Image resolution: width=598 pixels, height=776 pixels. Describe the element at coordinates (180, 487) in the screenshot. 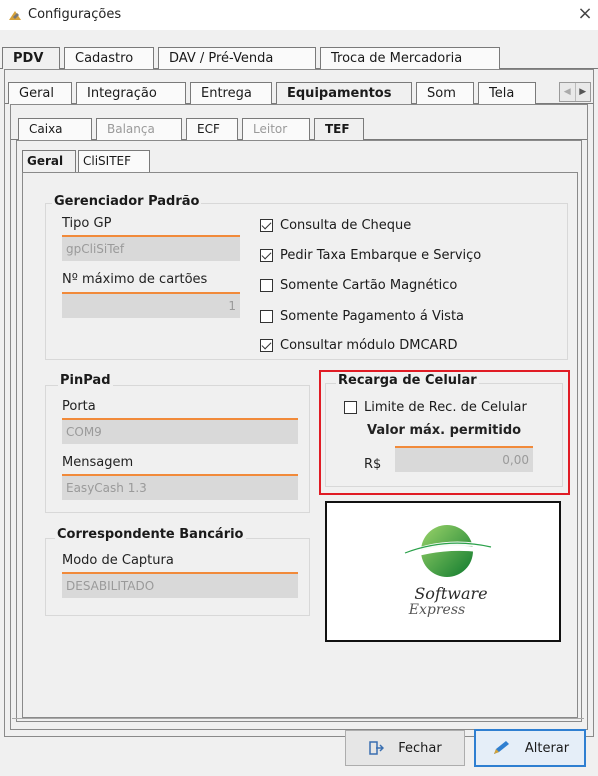

I see `mensagem-field: EasyCash 1.3` at that location.